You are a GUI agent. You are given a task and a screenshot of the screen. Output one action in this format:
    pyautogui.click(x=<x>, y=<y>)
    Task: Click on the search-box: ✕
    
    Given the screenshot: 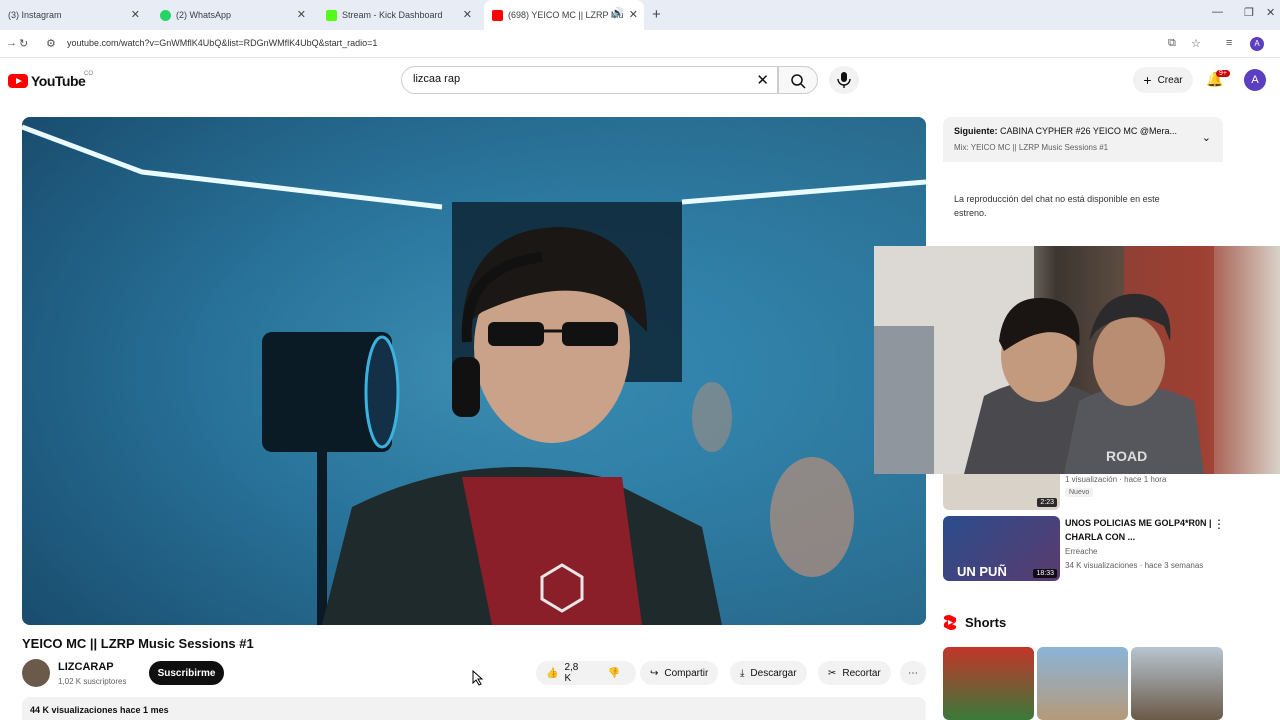 What is the action you would take?
    pyautogui.click(x=589, y=80)
    